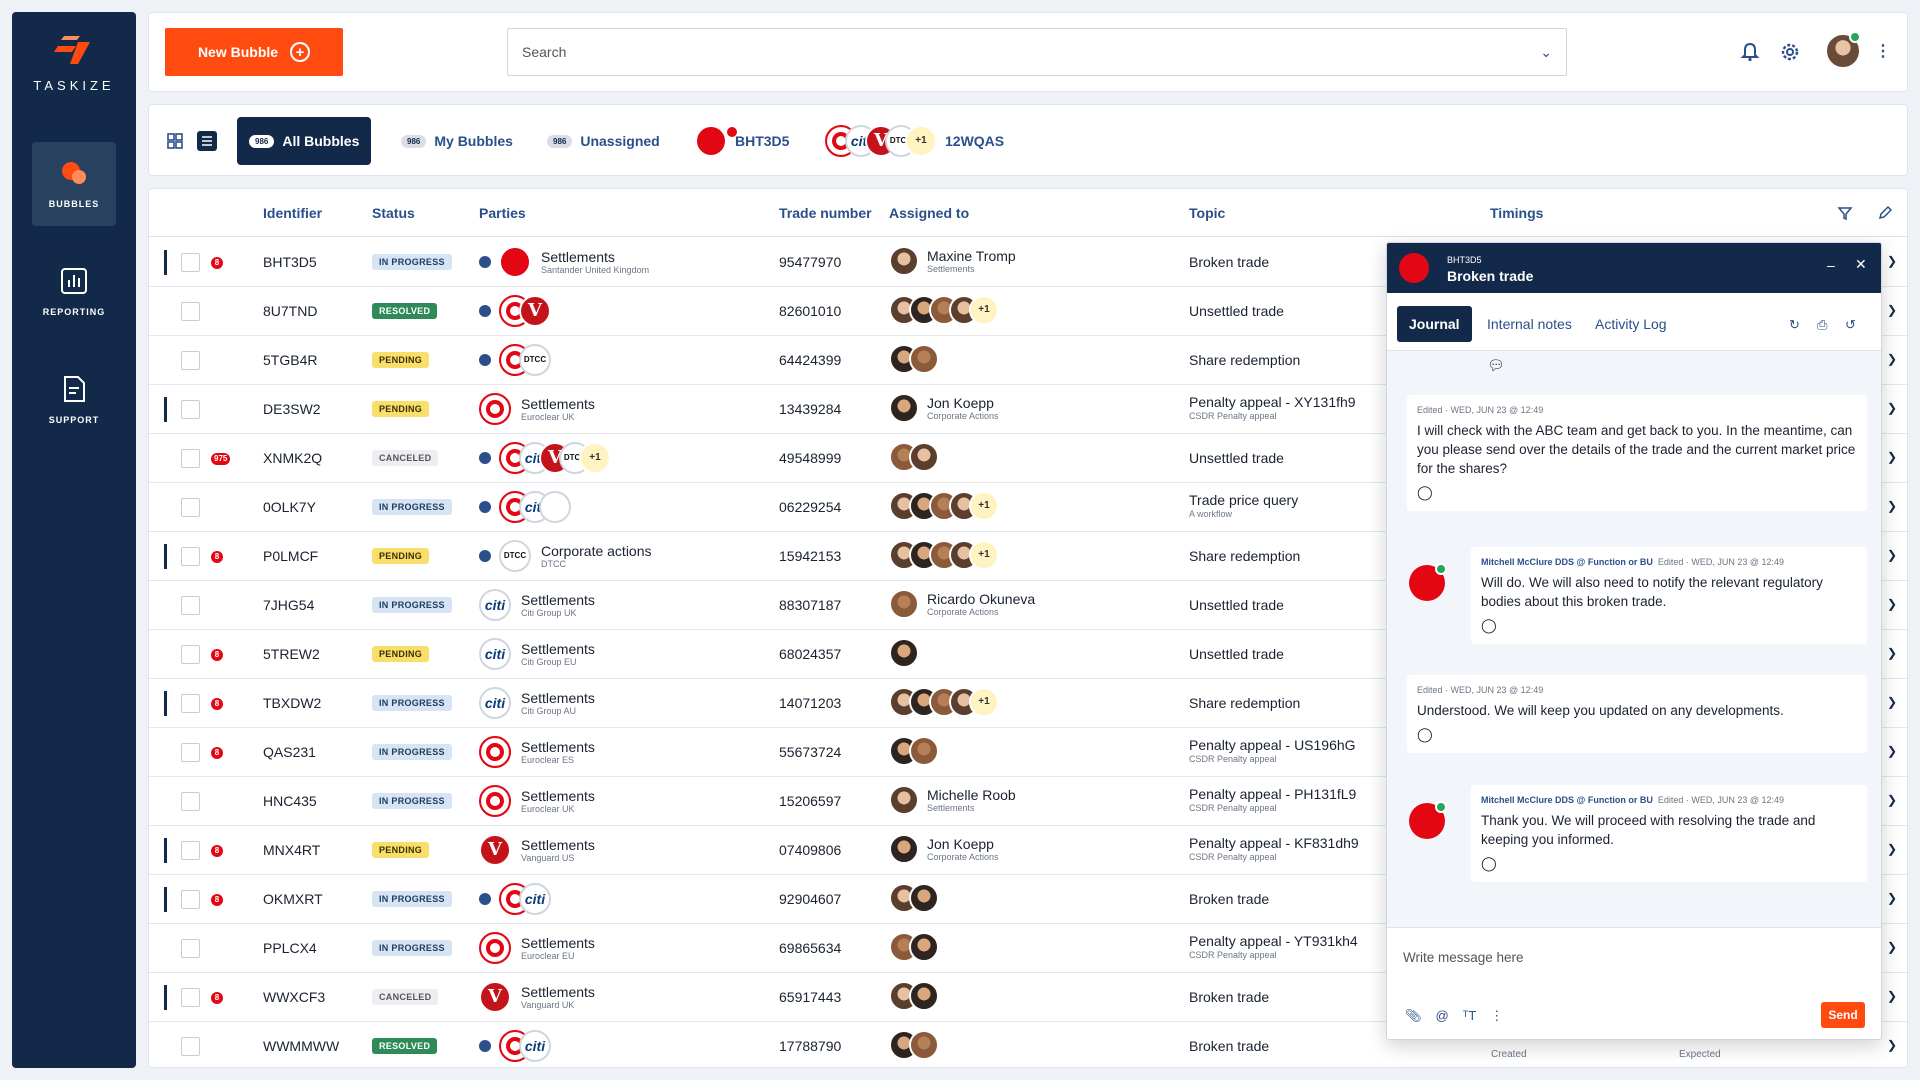 The height and width of the screenshot is (1080, 1920). What do you see at coordinates (207, 141) in the screenshot?
I see `list-view-icon` at bounding box center [207, 141].